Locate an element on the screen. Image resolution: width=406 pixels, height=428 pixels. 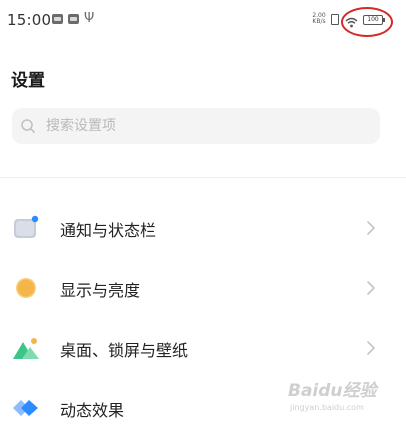
watermark: Baidu经验 jingyan.baidu.com is located at coordinates (338, 396).